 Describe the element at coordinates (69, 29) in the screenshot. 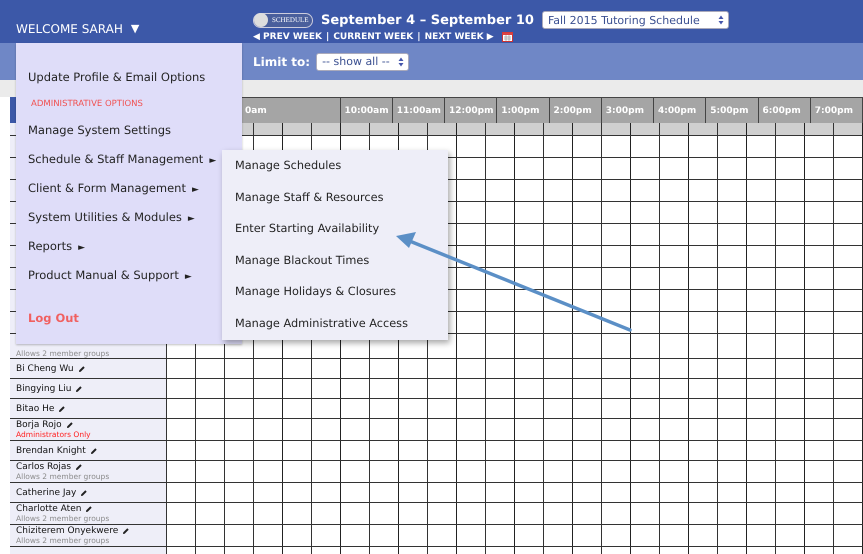

I see `welcome-menu: WELCOME SARAH` at that location.